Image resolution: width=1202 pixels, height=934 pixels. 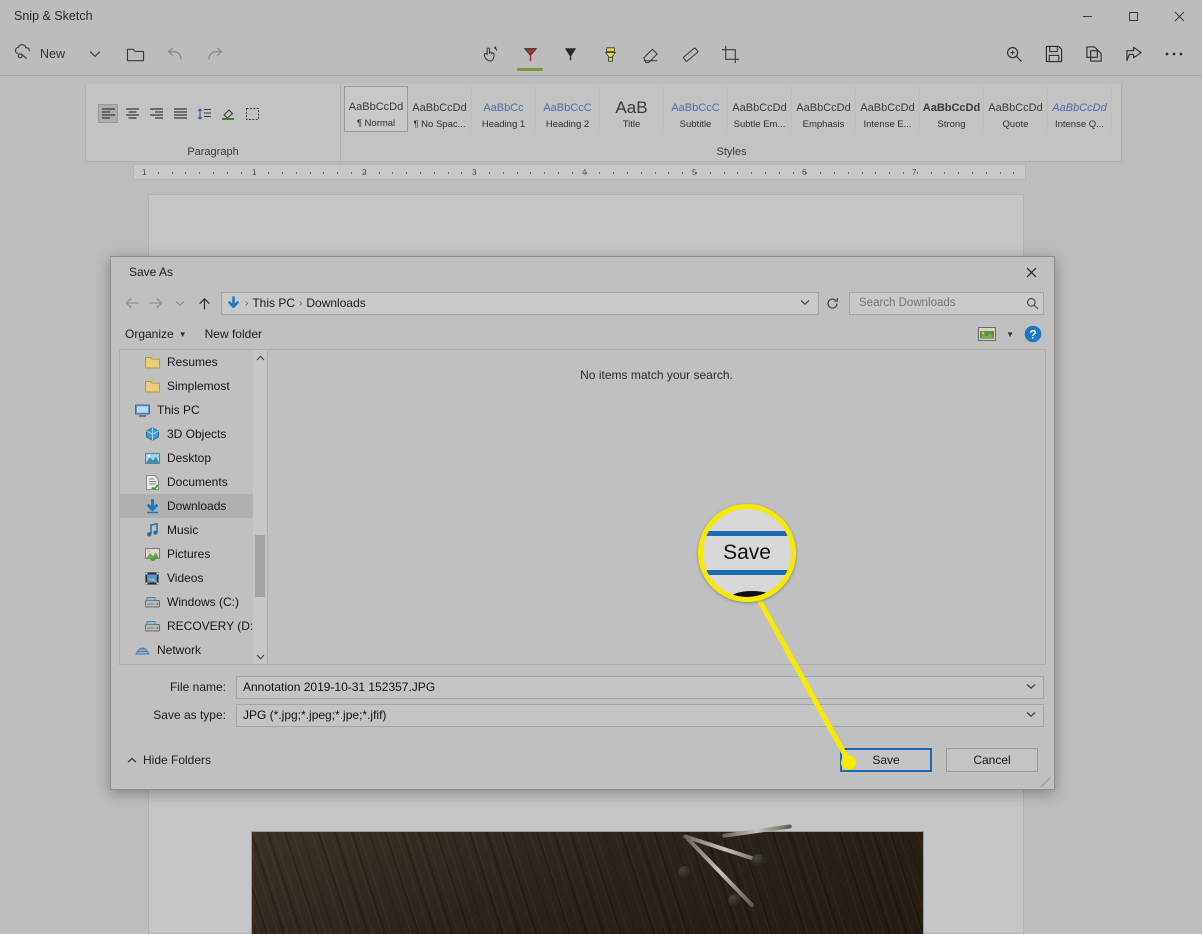 What do you see at coordinates (156, 113) in the screenshot?
I see `align-right-icon` at bounding box center [156, 113].